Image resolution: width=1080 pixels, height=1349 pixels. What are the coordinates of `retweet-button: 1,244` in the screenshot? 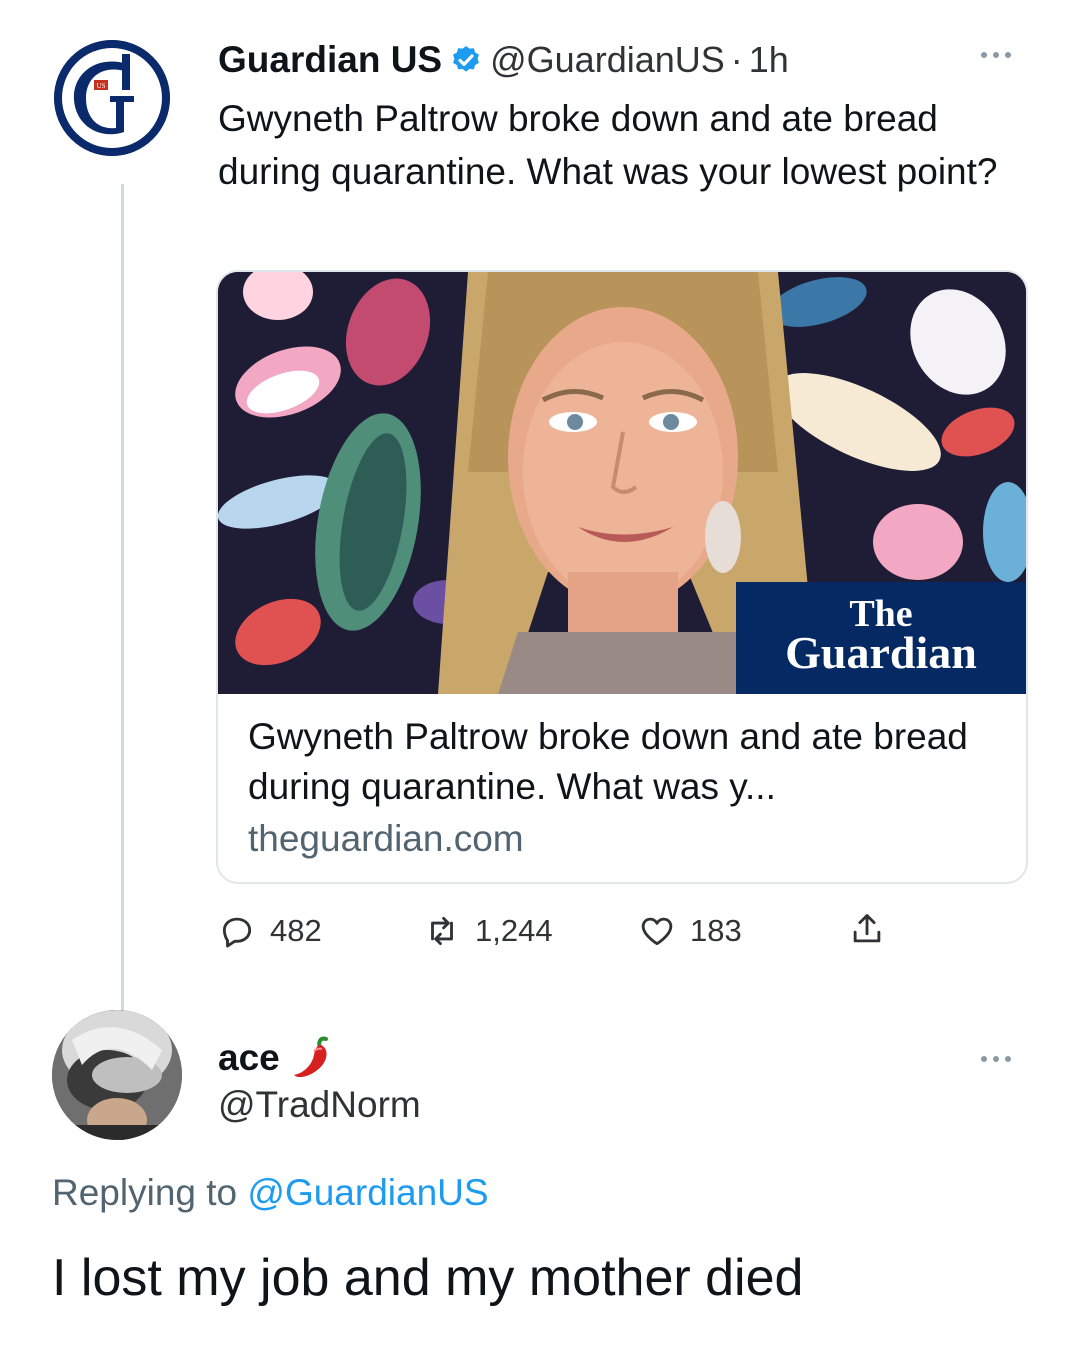 It's located at (488, 931).